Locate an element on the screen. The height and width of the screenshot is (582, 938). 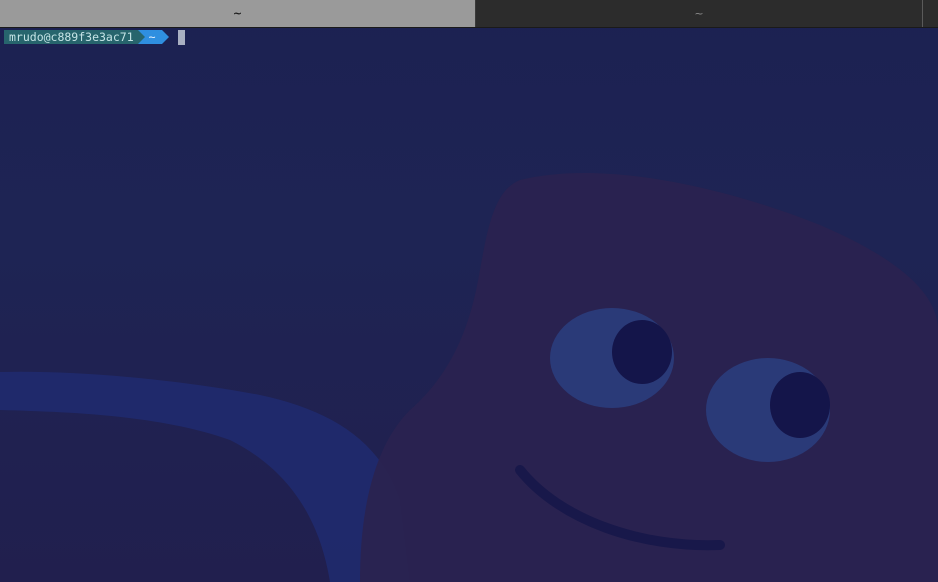
tab-bar: ~ ~ is located at coordinates (469, 14).